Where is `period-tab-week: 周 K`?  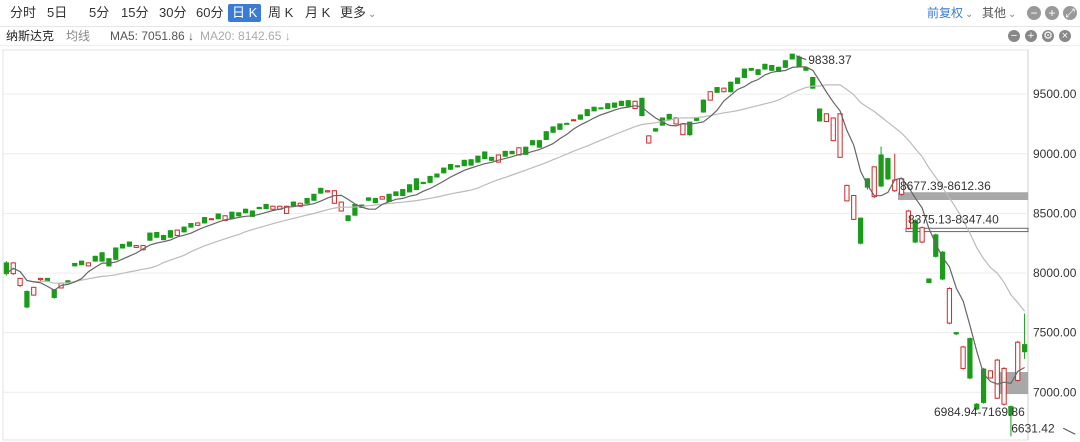 period-tab-week: 周 K is located at coordinates (280, 13).